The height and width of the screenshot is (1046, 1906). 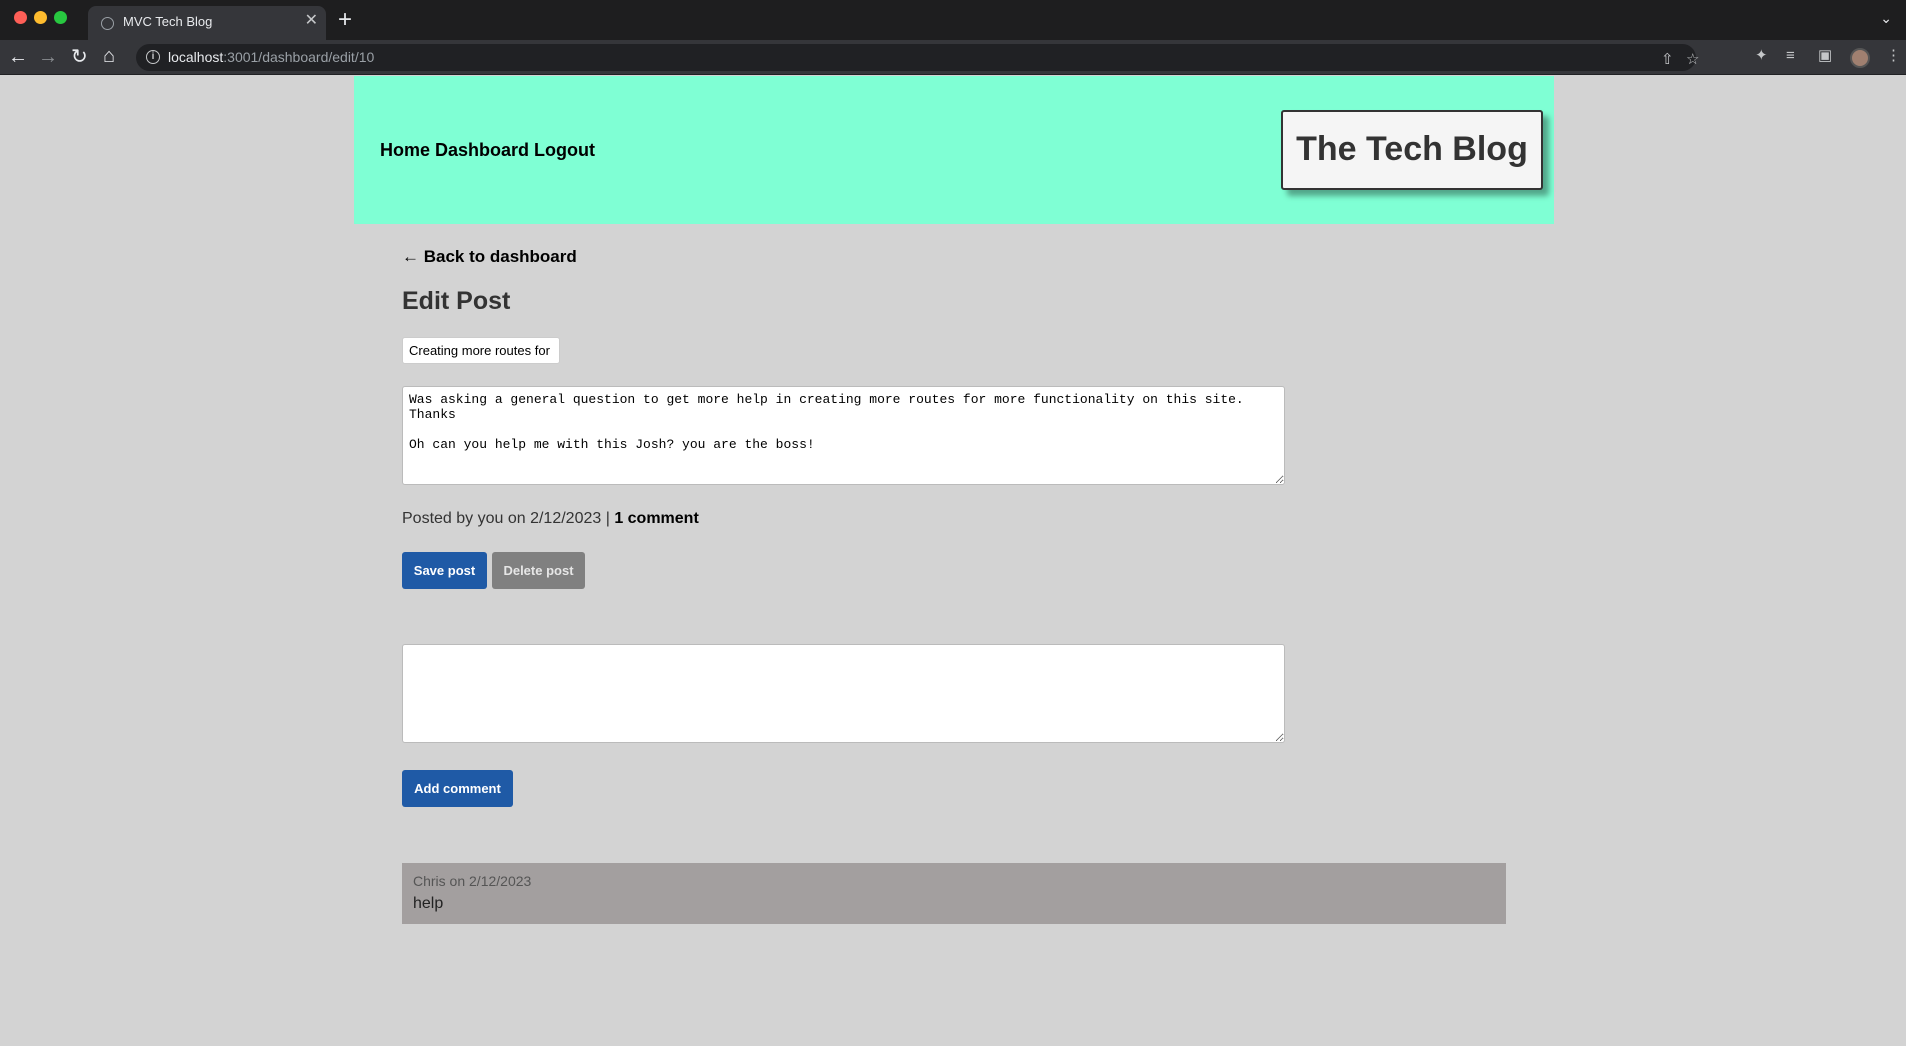 I want to click on post-meta: Posted by you on 2/12/2023 | 1 comment, so click(x=550, y=519).